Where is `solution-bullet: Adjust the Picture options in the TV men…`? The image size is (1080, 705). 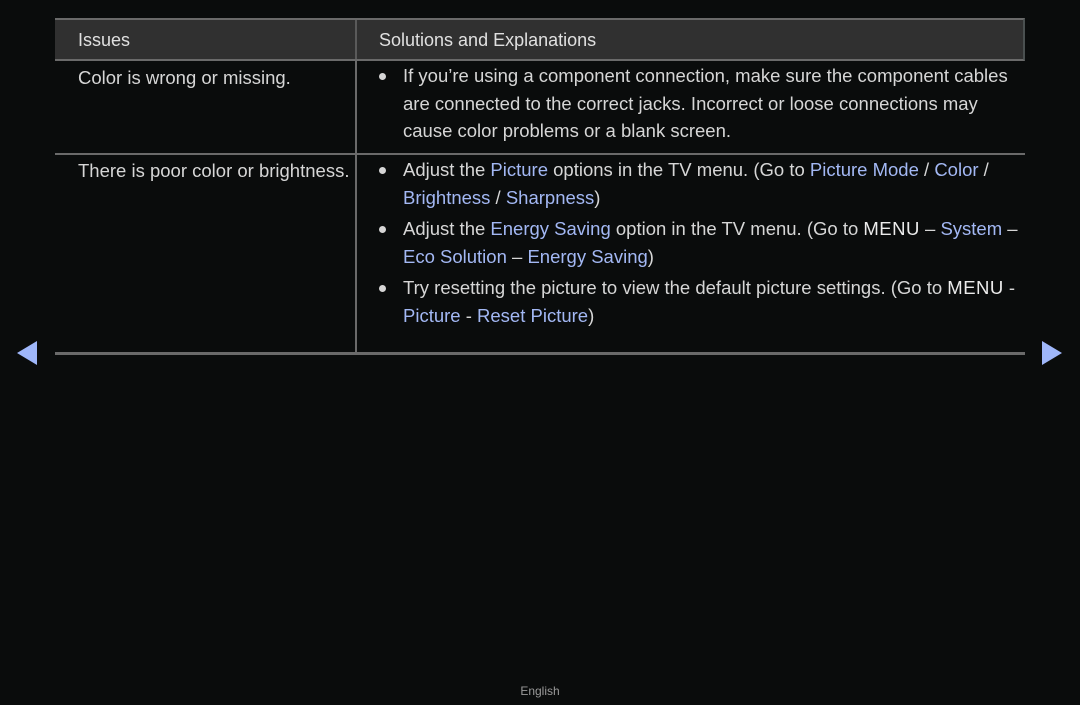
solution-bullet: Adjust the Picture options in the TV men… is located at coordinates (700, 183).